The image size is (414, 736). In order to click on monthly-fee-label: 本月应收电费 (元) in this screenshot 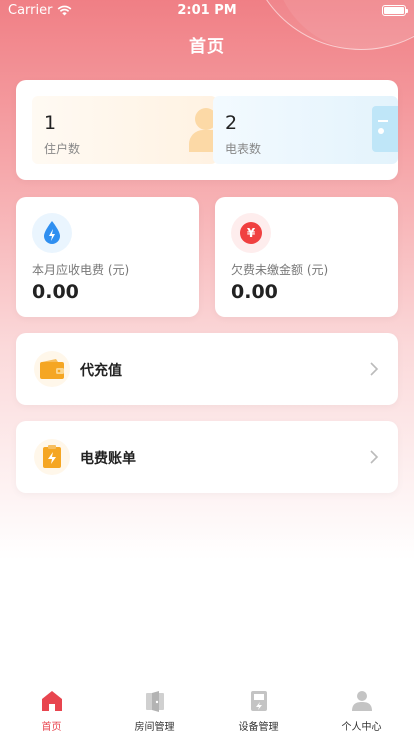, I will do `click(81, 270)`.